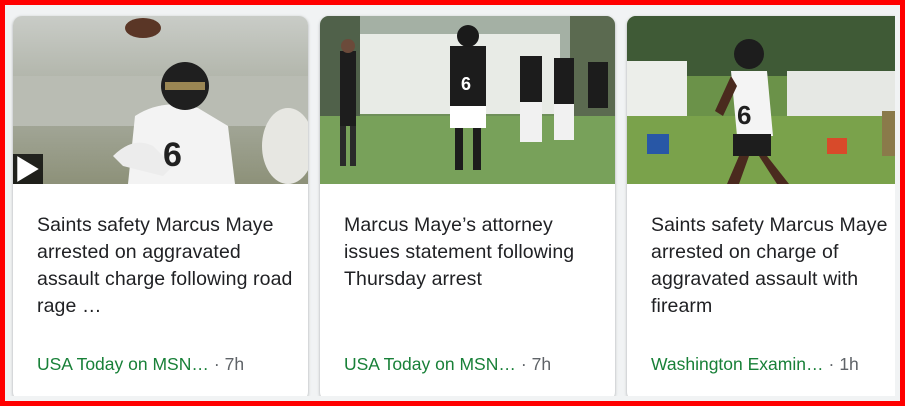  I want to click on news-meta: Washington Examin… · 1h, so click(755, 364).